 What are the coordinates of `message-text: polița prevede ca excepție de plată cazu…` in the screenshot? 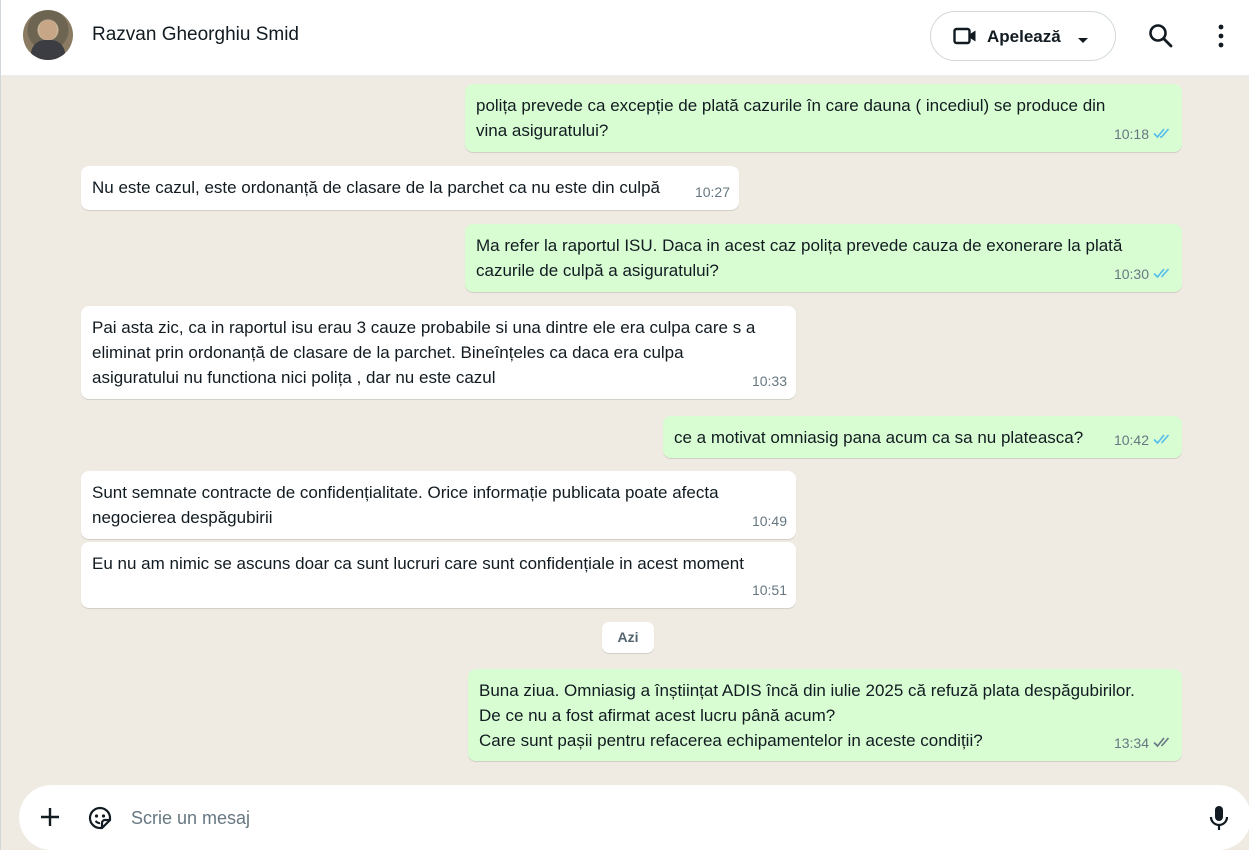 It's located at (791, 118).